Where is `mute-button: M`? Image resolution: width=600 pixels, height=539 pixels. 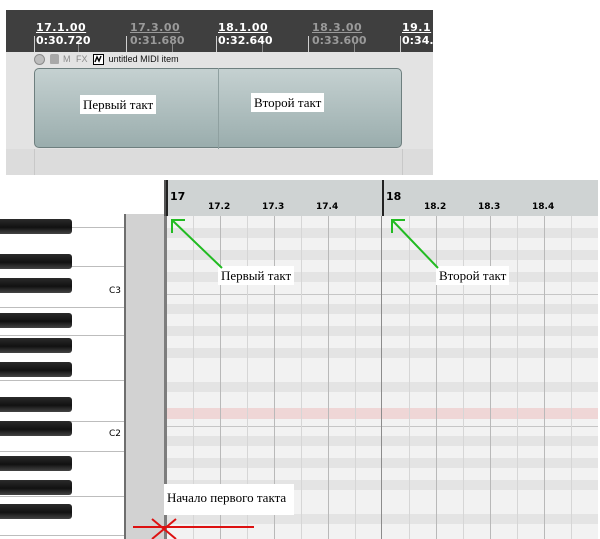 mute-button: M is located at coordinates (67, 59).